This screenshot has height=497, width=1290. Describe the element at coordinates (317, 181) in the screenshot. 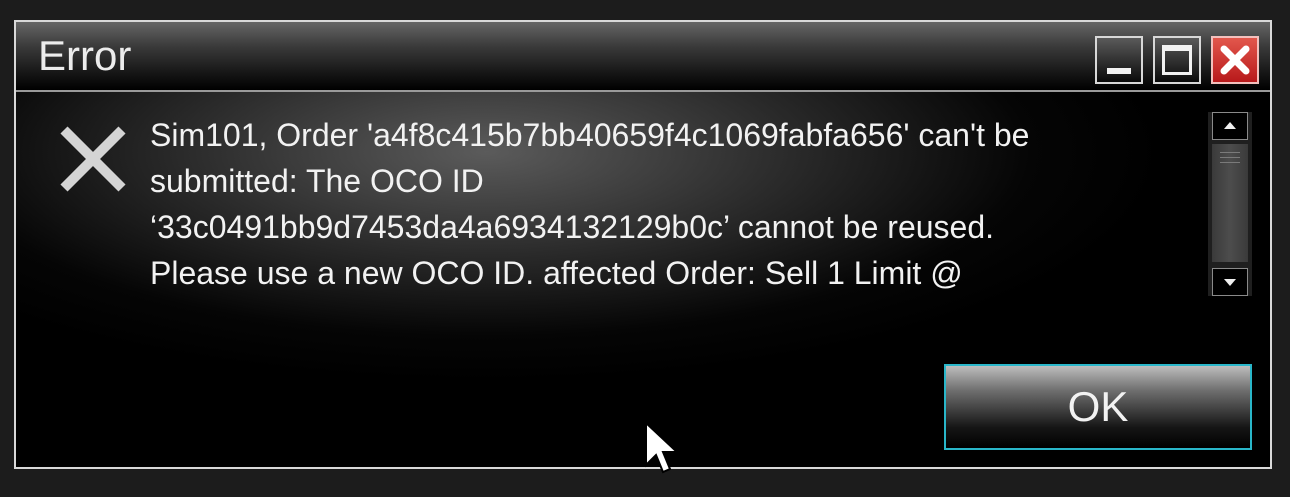

I see `message-line: submitted: The OCO ID` at that location.